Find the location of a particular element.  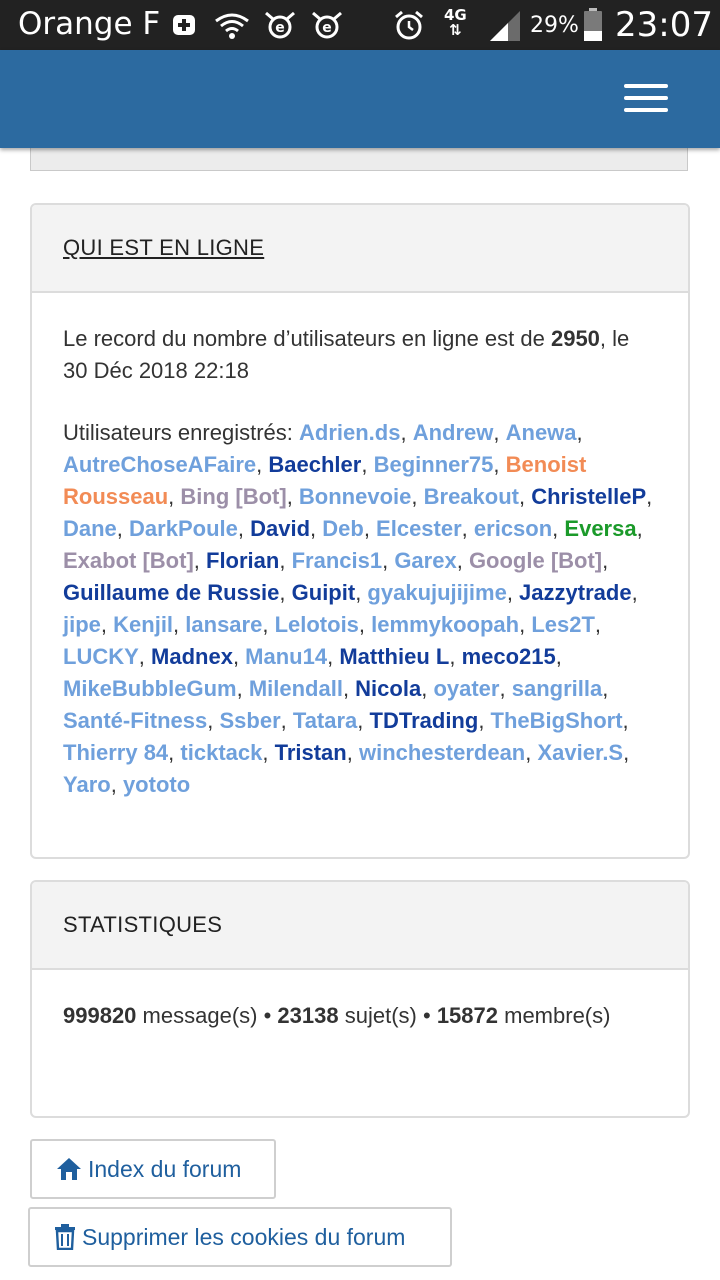

statistics-title: STATISTIQUES is located at coordinates (143, 924).